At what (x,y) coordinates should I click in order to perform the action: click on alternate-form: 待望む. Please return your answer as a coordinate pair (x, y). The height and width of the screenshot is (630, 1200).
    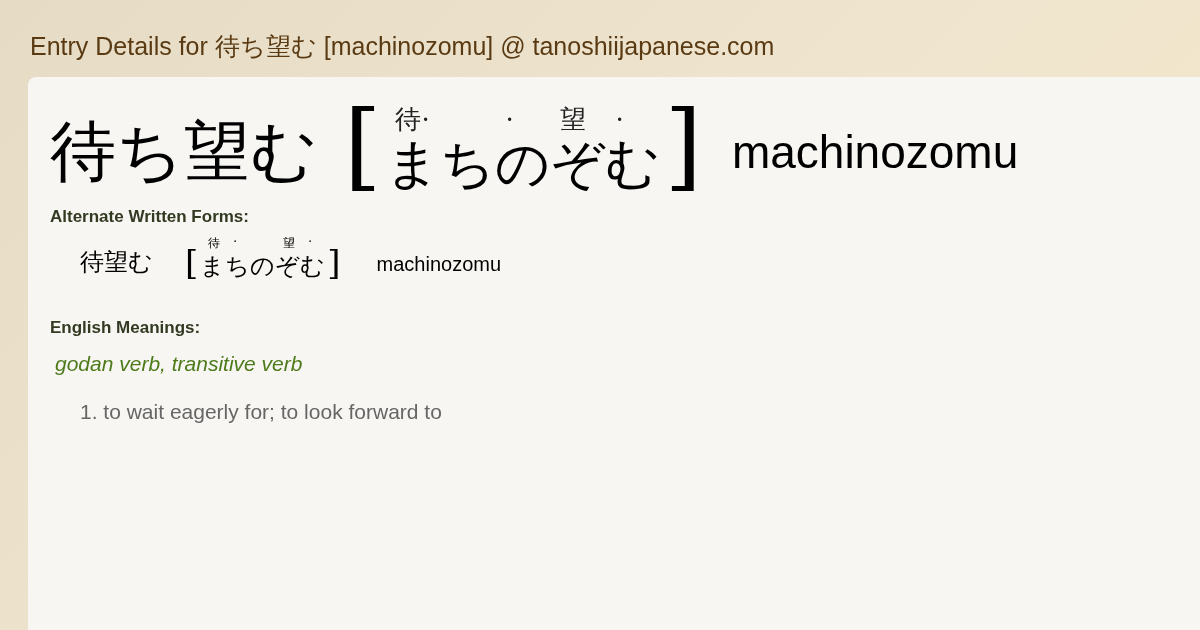
    Looking at the image, I should click on (116, 262).